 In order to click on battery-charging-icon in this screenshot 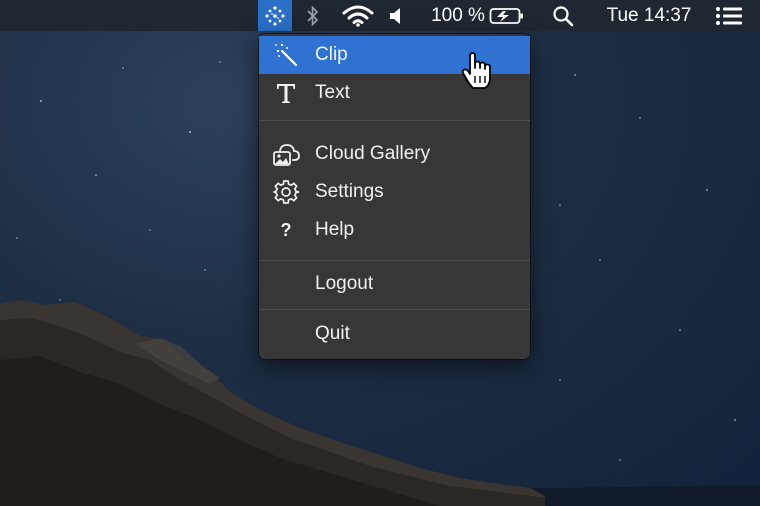, I will do `click(507, 15)`.